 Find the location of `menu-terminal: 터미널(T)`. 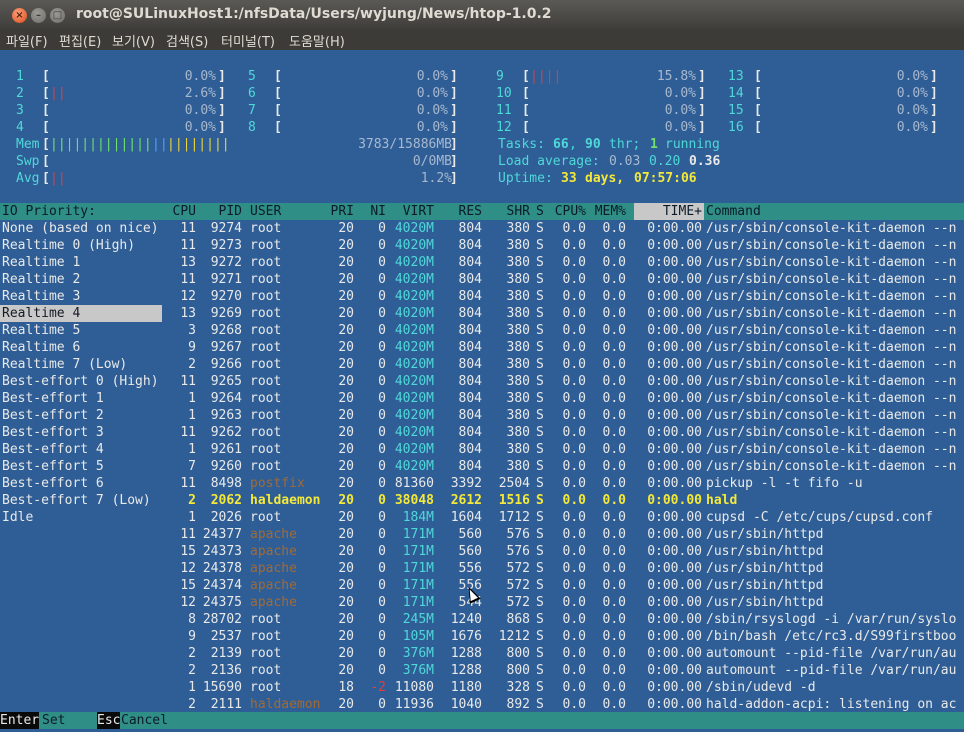

menu-terminal: 터미널(T) is located at coordinates (248, 40).